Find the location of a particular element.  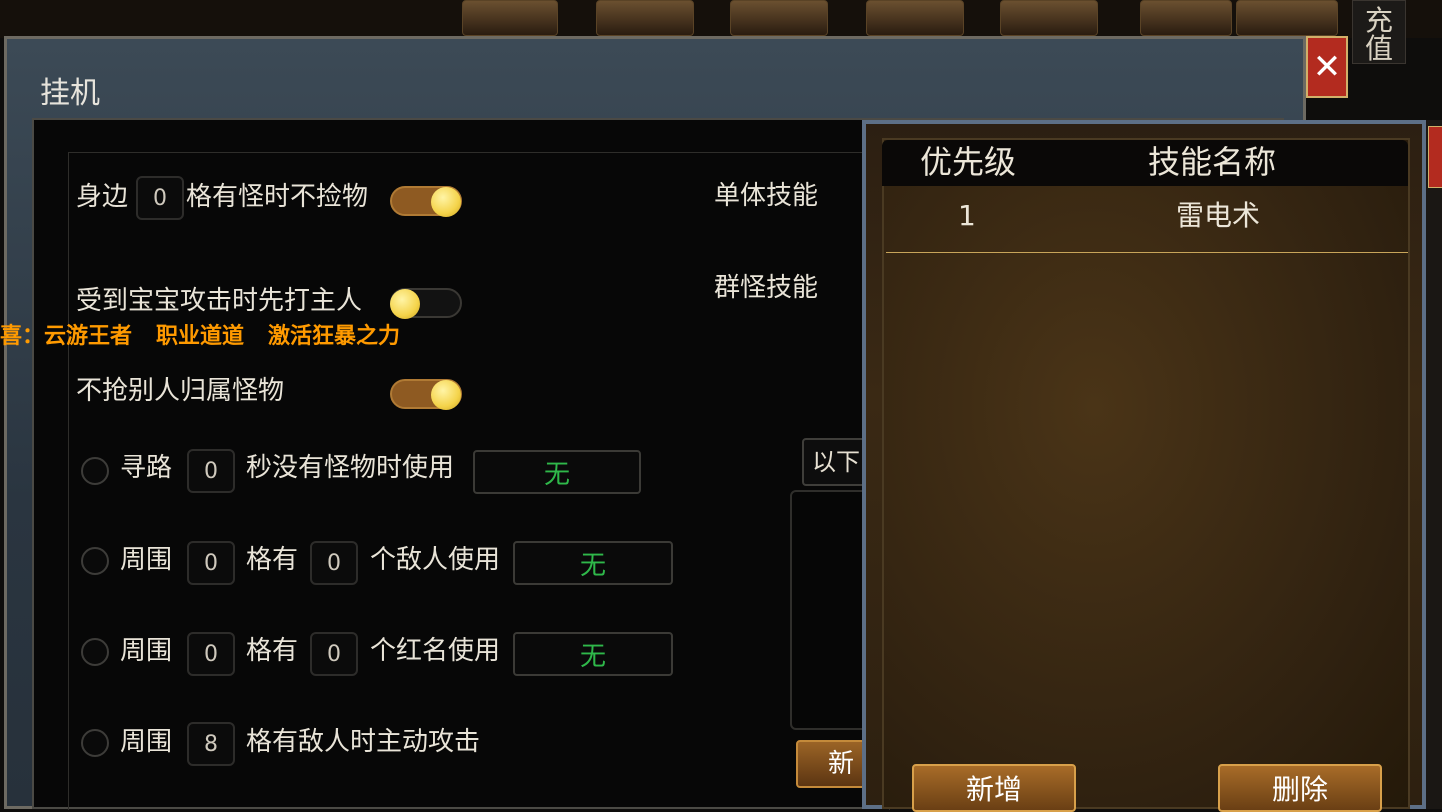

rednames-range-input: 0 is located at coordinates (211, 654).